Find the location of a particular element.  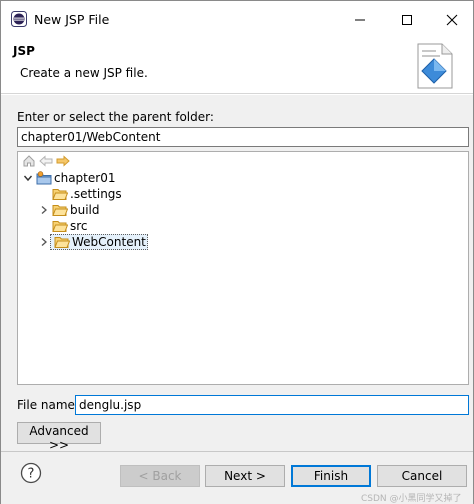

file-name-label: File name: is located at coordinates (48, 405).